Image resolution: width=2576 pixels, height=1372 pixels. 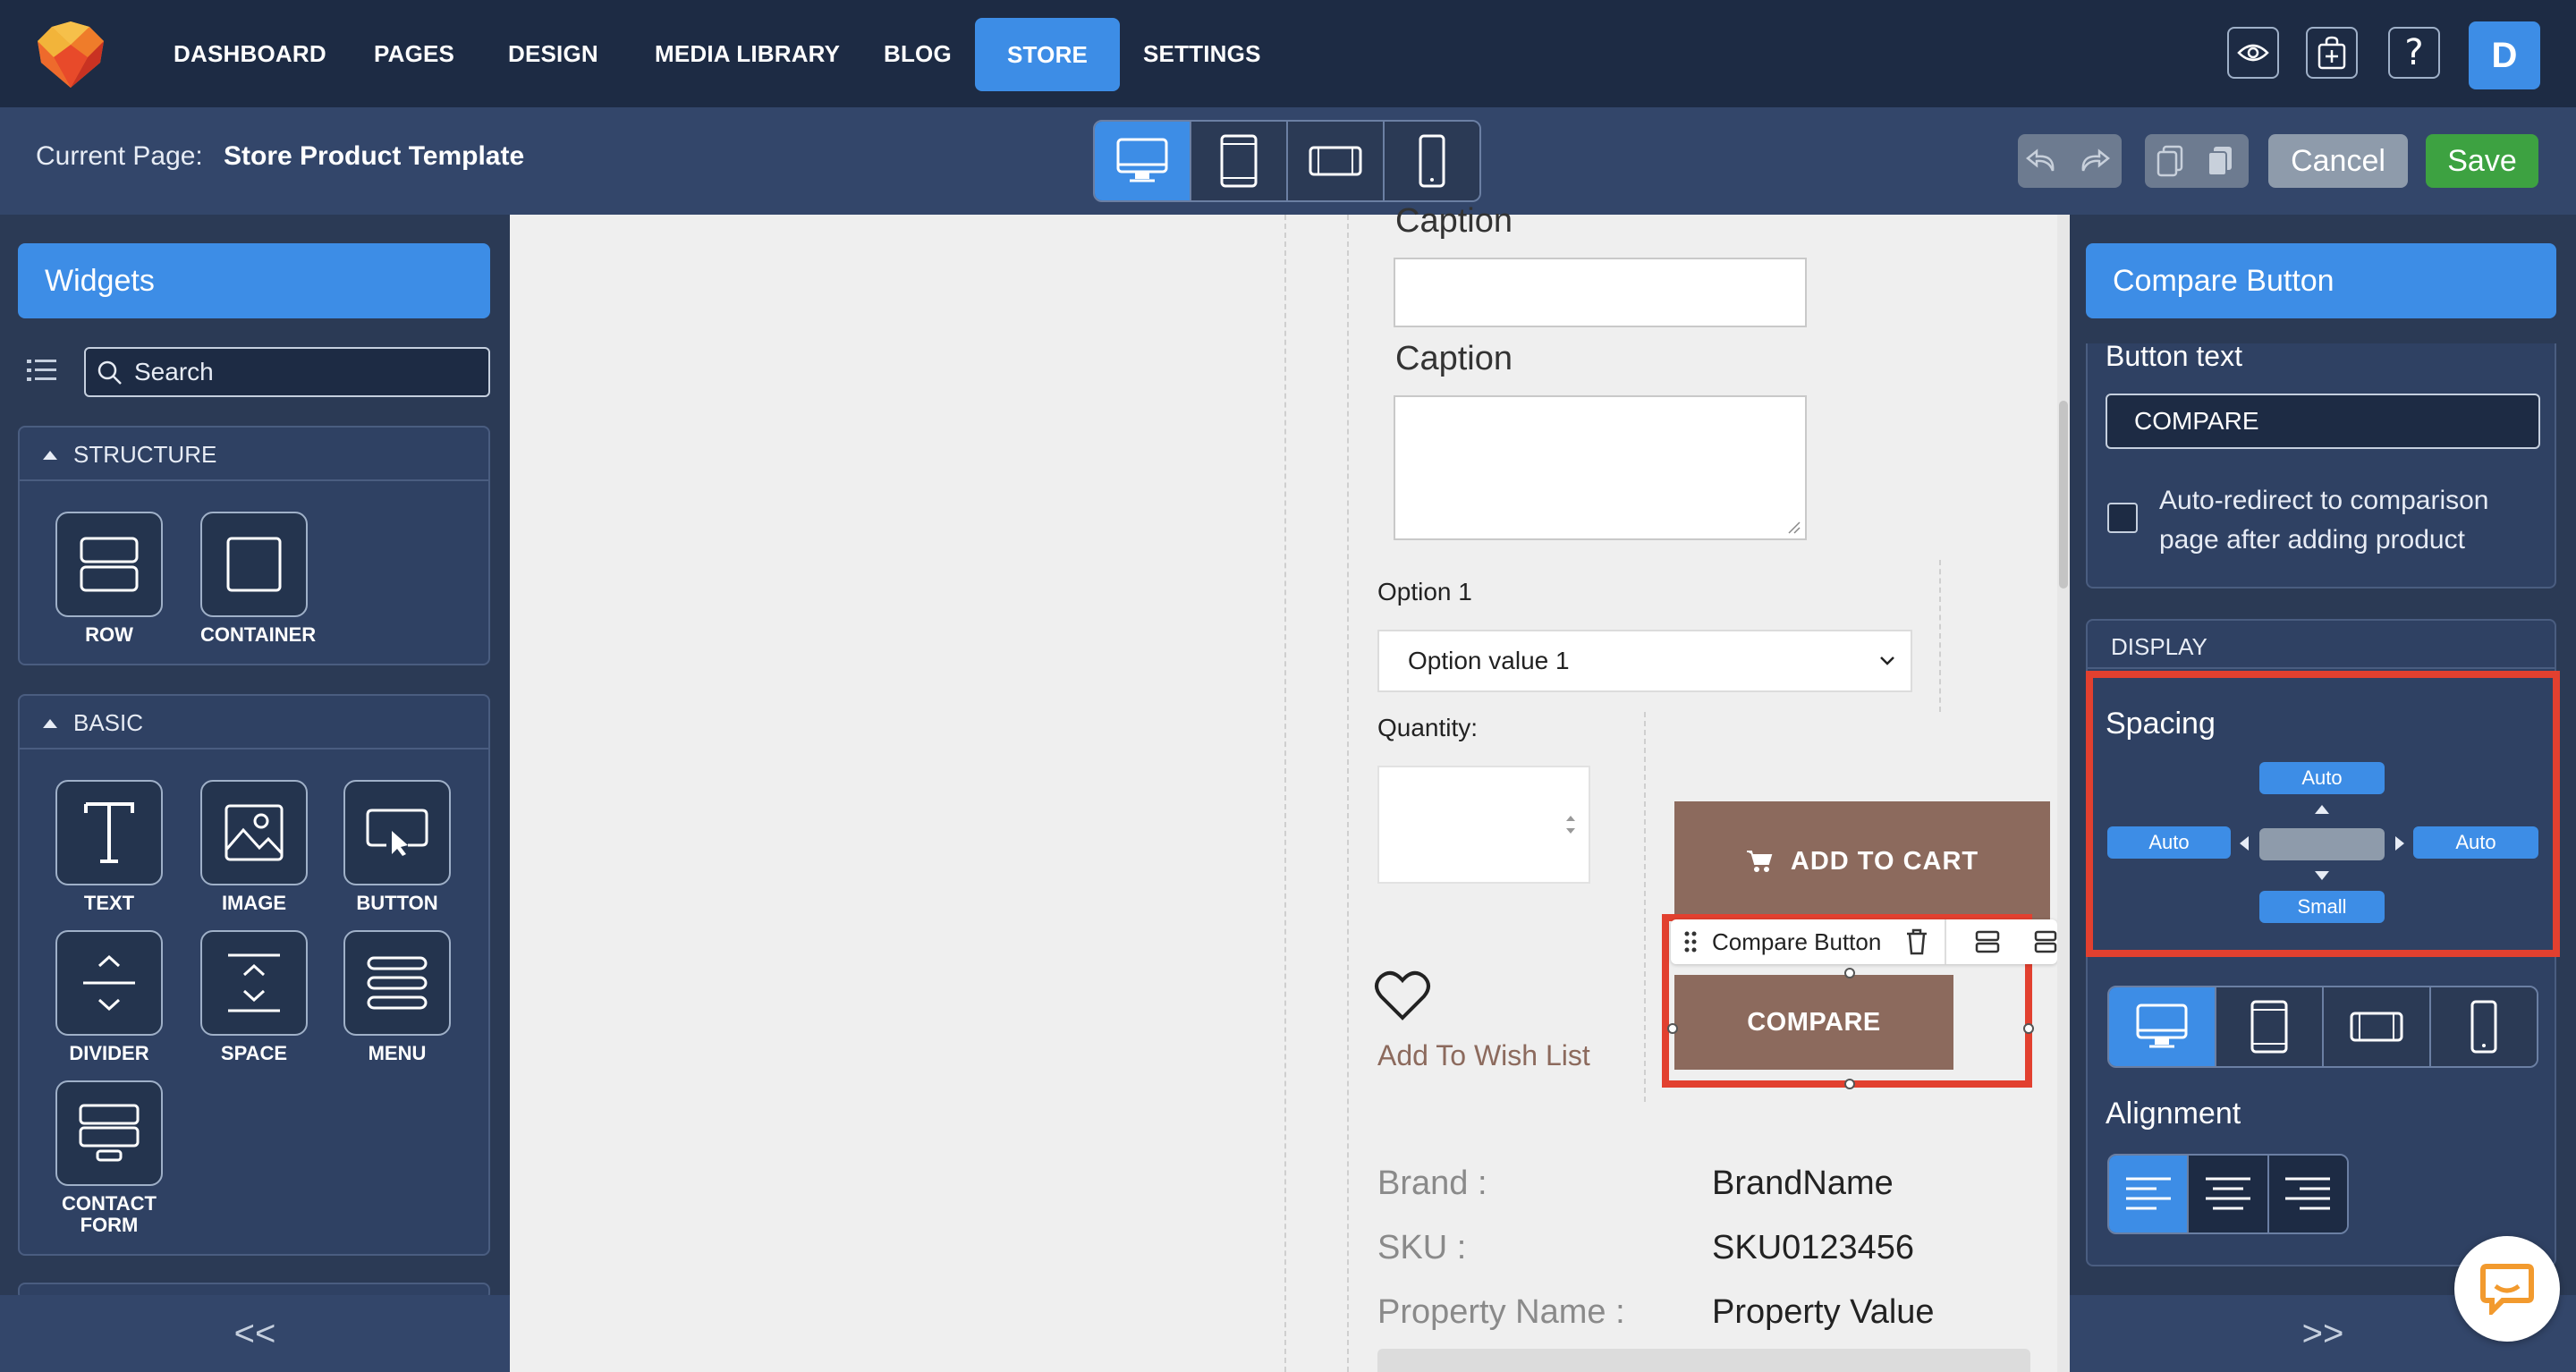 I want to click on basic-section-header: BASIC, so click(x=254, y=723).